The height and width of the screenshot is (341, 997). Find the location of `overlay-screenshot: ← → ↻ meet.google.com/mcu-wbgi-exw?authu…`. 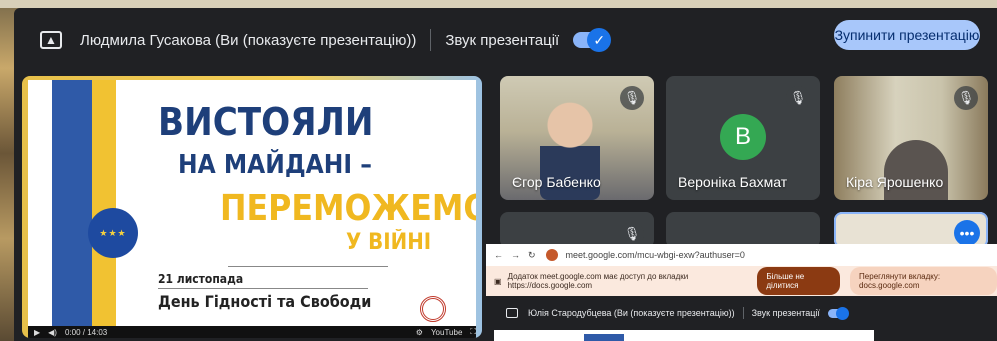

overlay-screenshot: ← → ↻ meet.google.com/mcu-wbgi-exw?authu… is located at coordinates (741, 292).